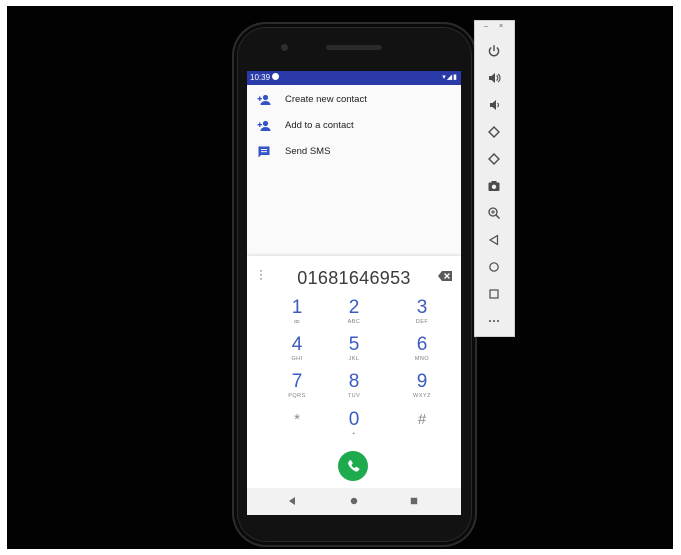 The image size is (681, 555). What do you see at coordinates (260, 77) in the screenshot?
I see `status-time: 10:39` at bounding box center [260, 77].